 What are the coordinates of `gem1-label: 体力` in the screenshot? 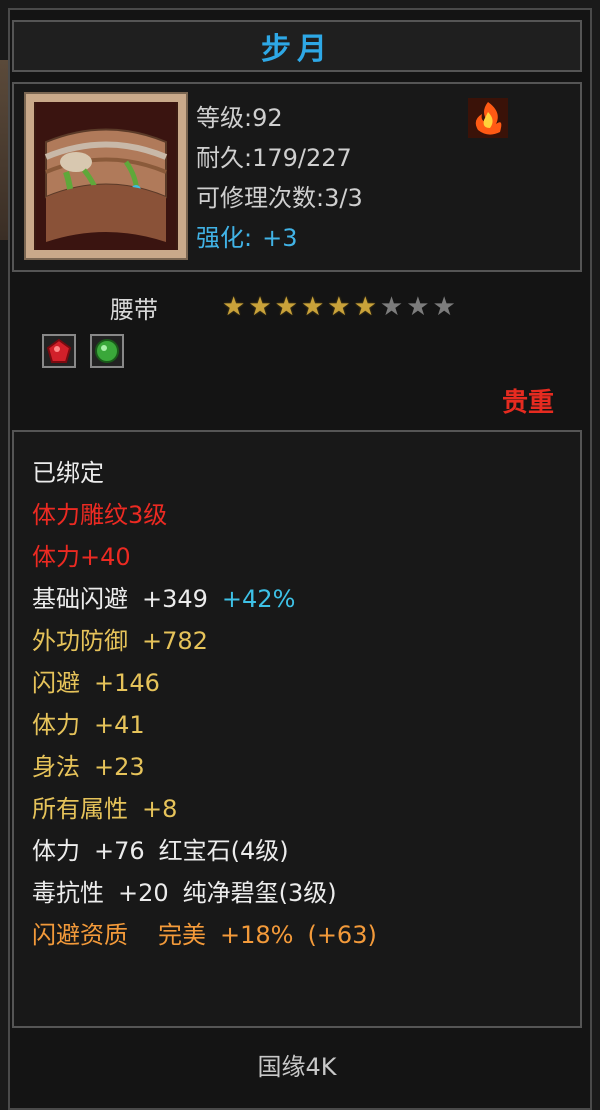 It's located at (56, 851).